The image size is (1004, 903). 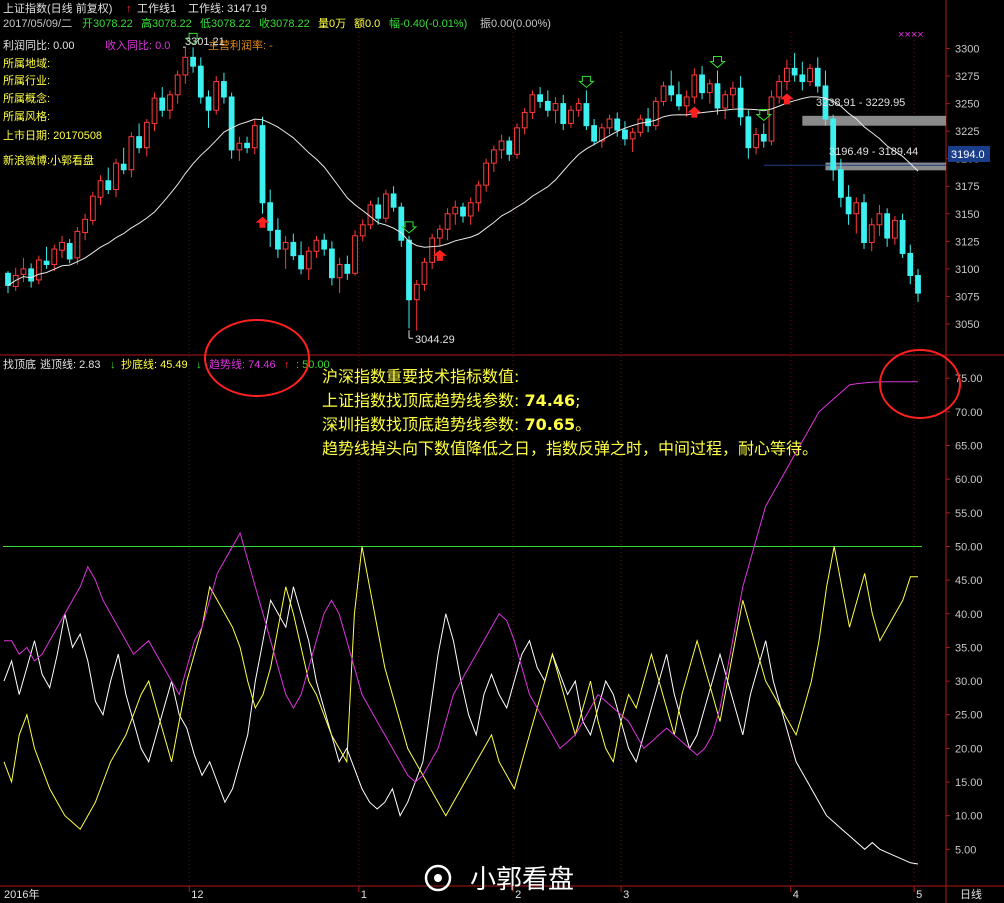 What do you see at coordinates (967, 242) in the screenshot?
I see `price-tick-label: 3125` at bounding box center [967, 242].